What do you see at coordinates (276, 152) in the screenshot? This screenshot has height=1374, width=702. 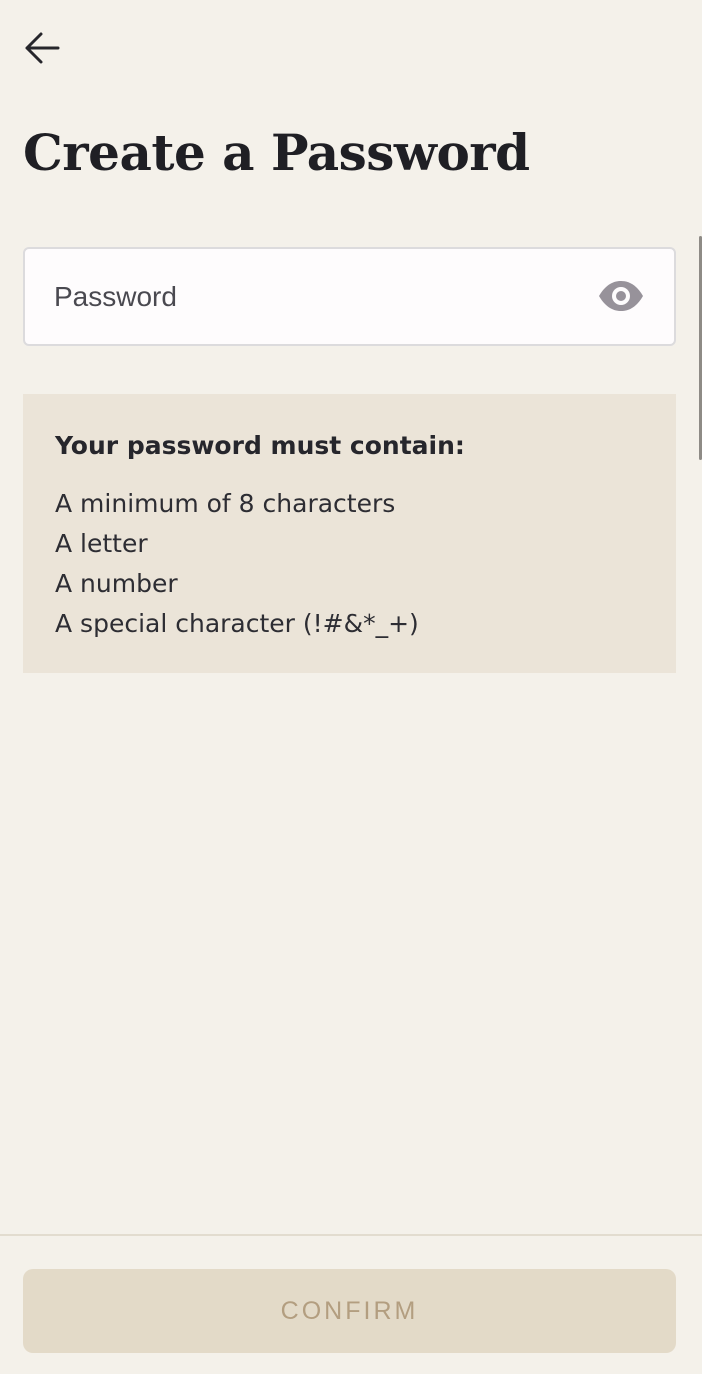 I see `page-title: Create a Password` at bounding box center [276, 152].